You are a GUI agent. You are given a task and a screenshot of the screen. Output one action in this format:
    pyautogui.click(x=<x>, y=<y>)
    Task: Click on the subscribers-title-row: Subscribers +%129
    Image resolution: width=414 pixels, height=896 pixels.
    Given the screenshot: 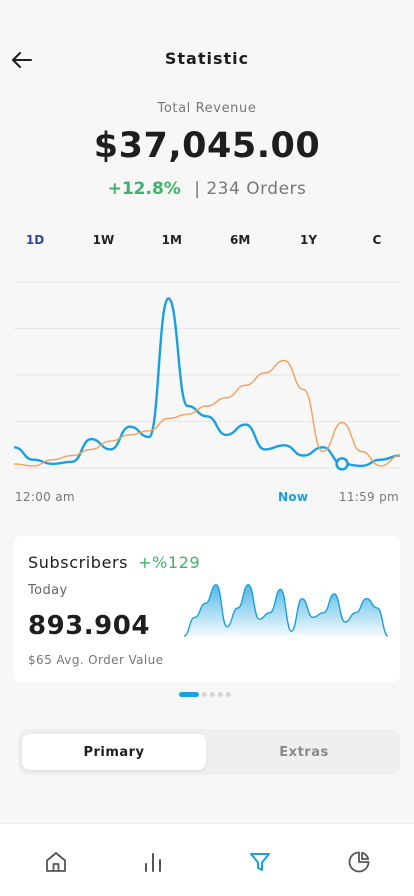 What is the action you would take?
    pyautogui.click(x=114, y=562)
    